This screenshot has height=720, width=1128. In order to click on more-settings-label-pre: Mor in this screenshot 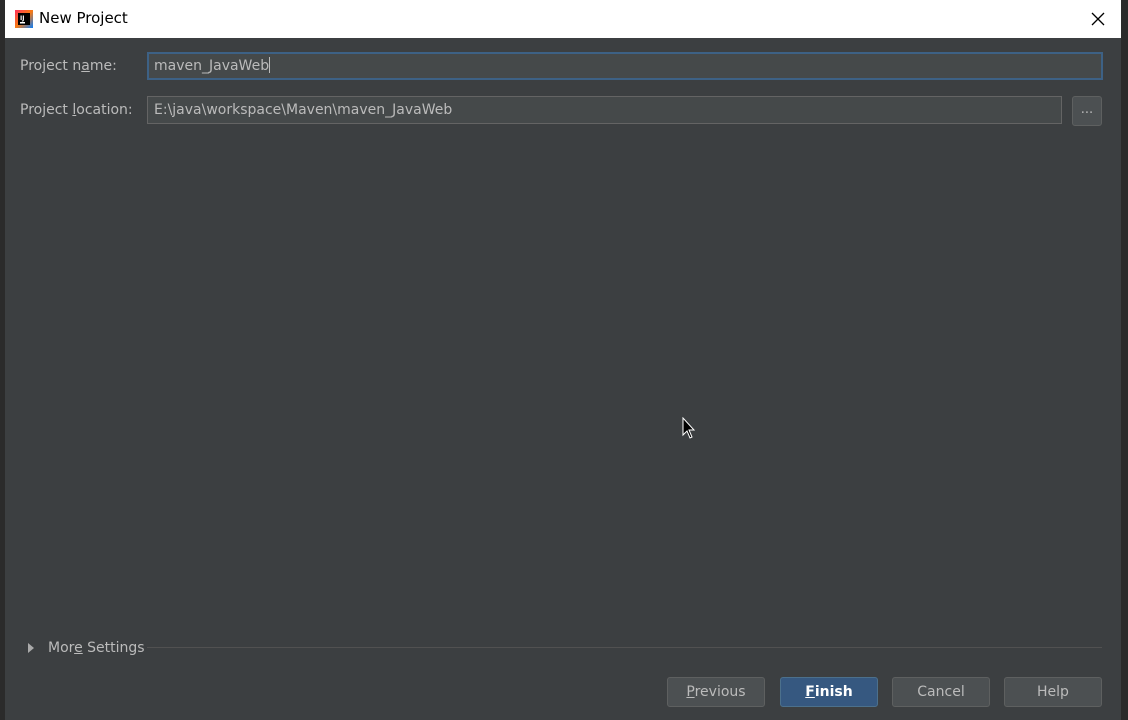, I will do `click(61, 648)`.